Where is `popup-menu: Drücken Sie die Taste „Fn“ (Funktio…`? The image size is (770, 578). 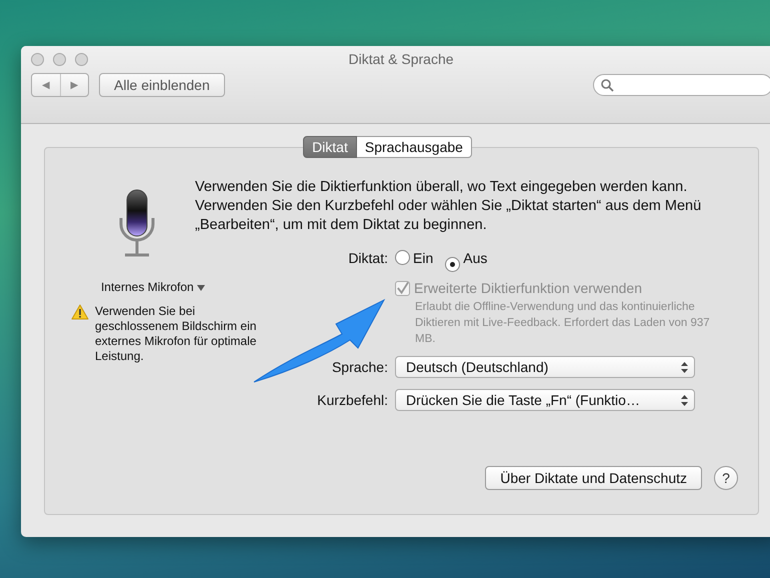 popup-menu: Drücken Sie die Taste „Fn“ (Funktio… is located at coordinates (545, 400).